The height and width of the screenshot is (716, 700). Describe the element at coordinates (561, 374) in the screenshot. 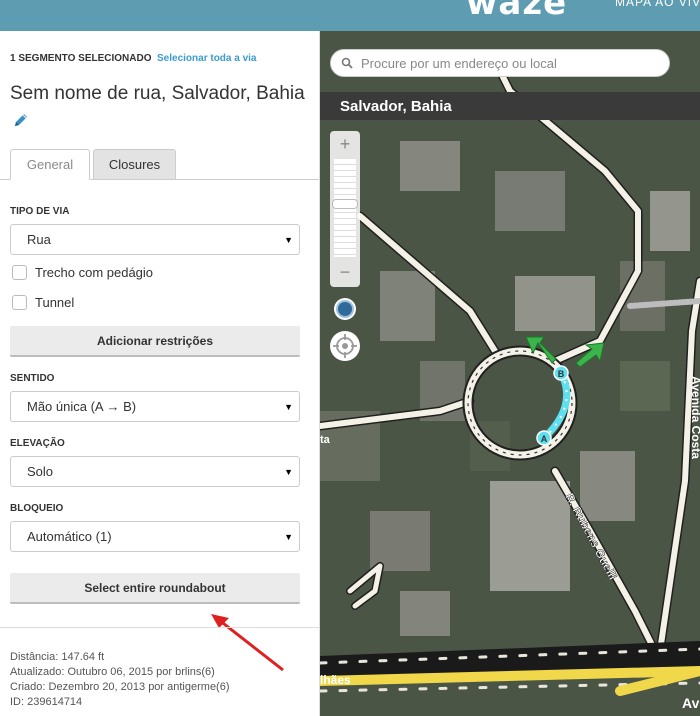

I see `node-b-label: B` at that location.